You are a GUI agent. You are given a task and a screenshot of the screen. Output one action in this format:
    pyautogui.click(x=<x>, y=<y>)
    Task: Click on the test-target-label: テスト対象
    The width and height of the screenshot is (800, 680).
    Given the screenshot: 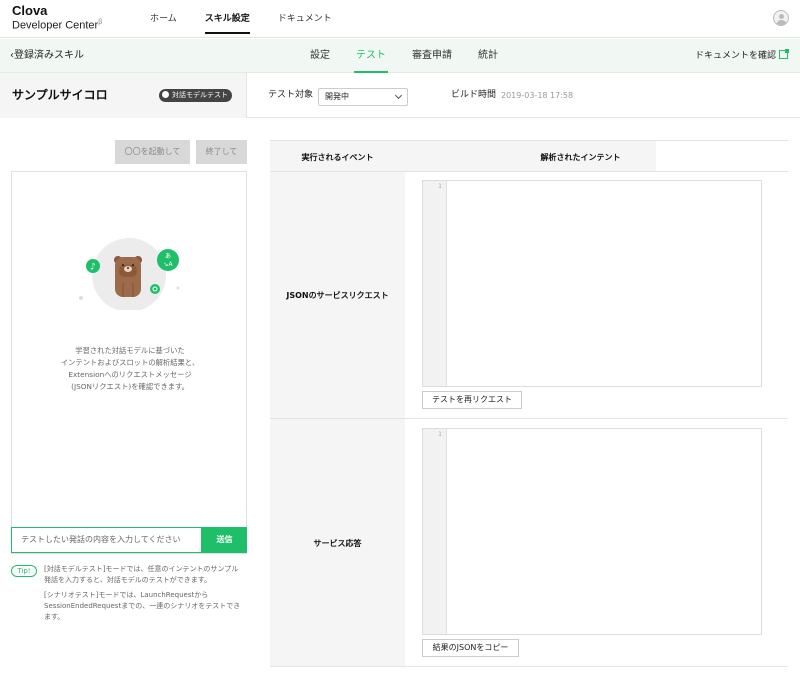 What is the action you would take?
    pyautogui.click(x=291, y=95)
    